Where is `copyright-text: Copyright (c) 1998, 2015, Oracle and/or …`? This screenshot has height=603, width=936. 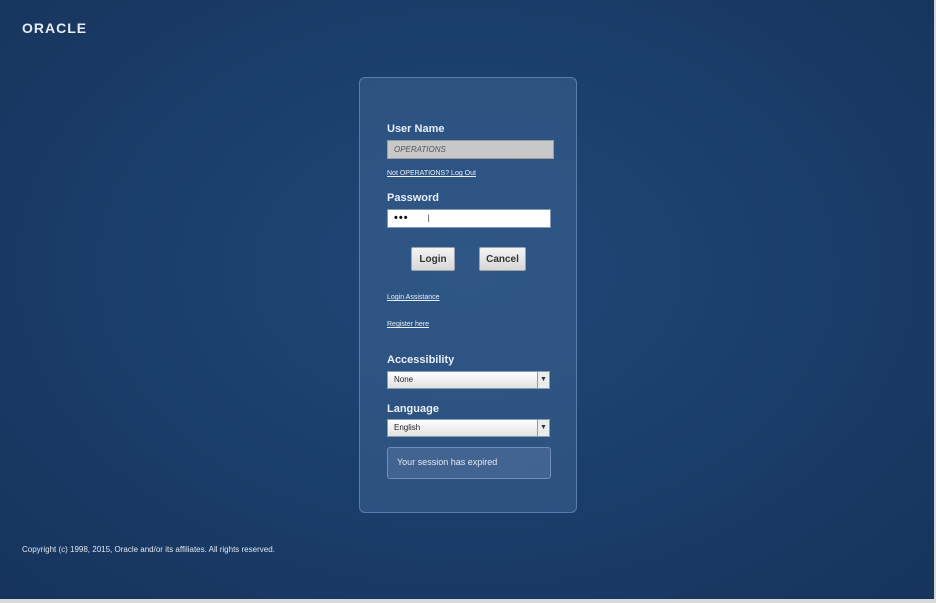 copyright-text: Copyright (c) 1998, 2015, Oracle and/or … is located at coordinates (148, 549).